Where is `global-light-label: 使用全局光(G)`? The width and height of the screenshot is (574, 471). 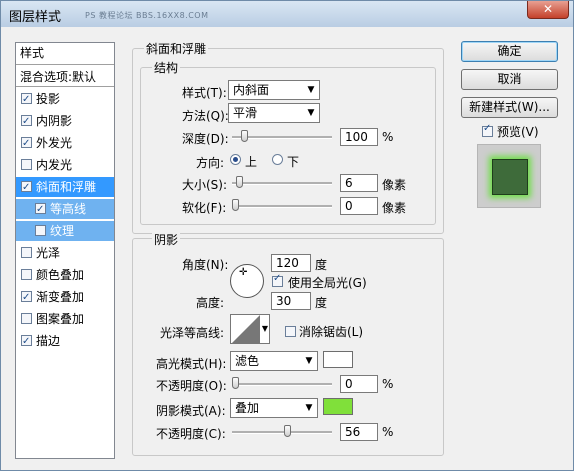
global-light-label: 使用全局光(G) is located at coordinates (327, 283).